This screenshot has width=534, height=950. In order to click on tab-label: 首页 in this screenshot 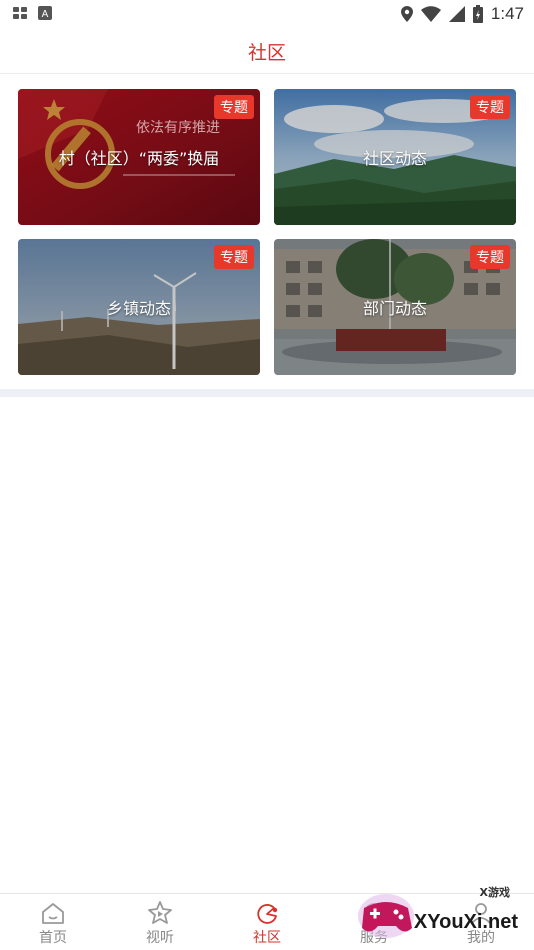, I will do `click(53, 938)`.